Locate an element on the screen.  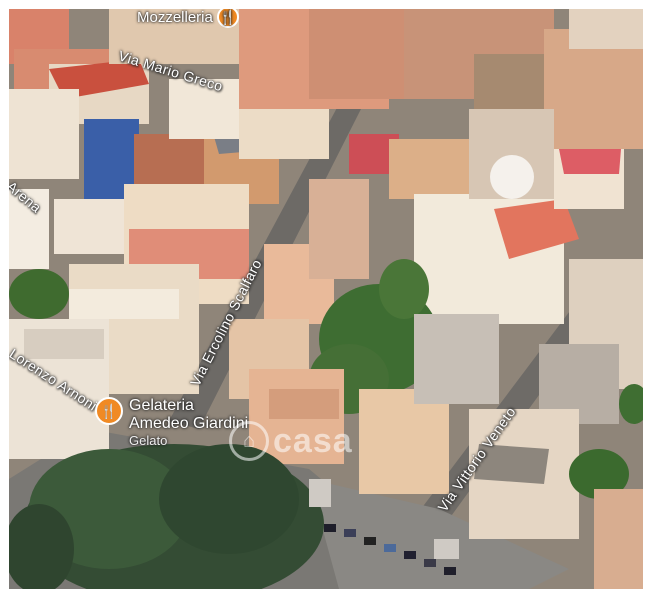
poi-mozzelleria: Mozzelleria 🍴 is located at coordinates (188, 18).